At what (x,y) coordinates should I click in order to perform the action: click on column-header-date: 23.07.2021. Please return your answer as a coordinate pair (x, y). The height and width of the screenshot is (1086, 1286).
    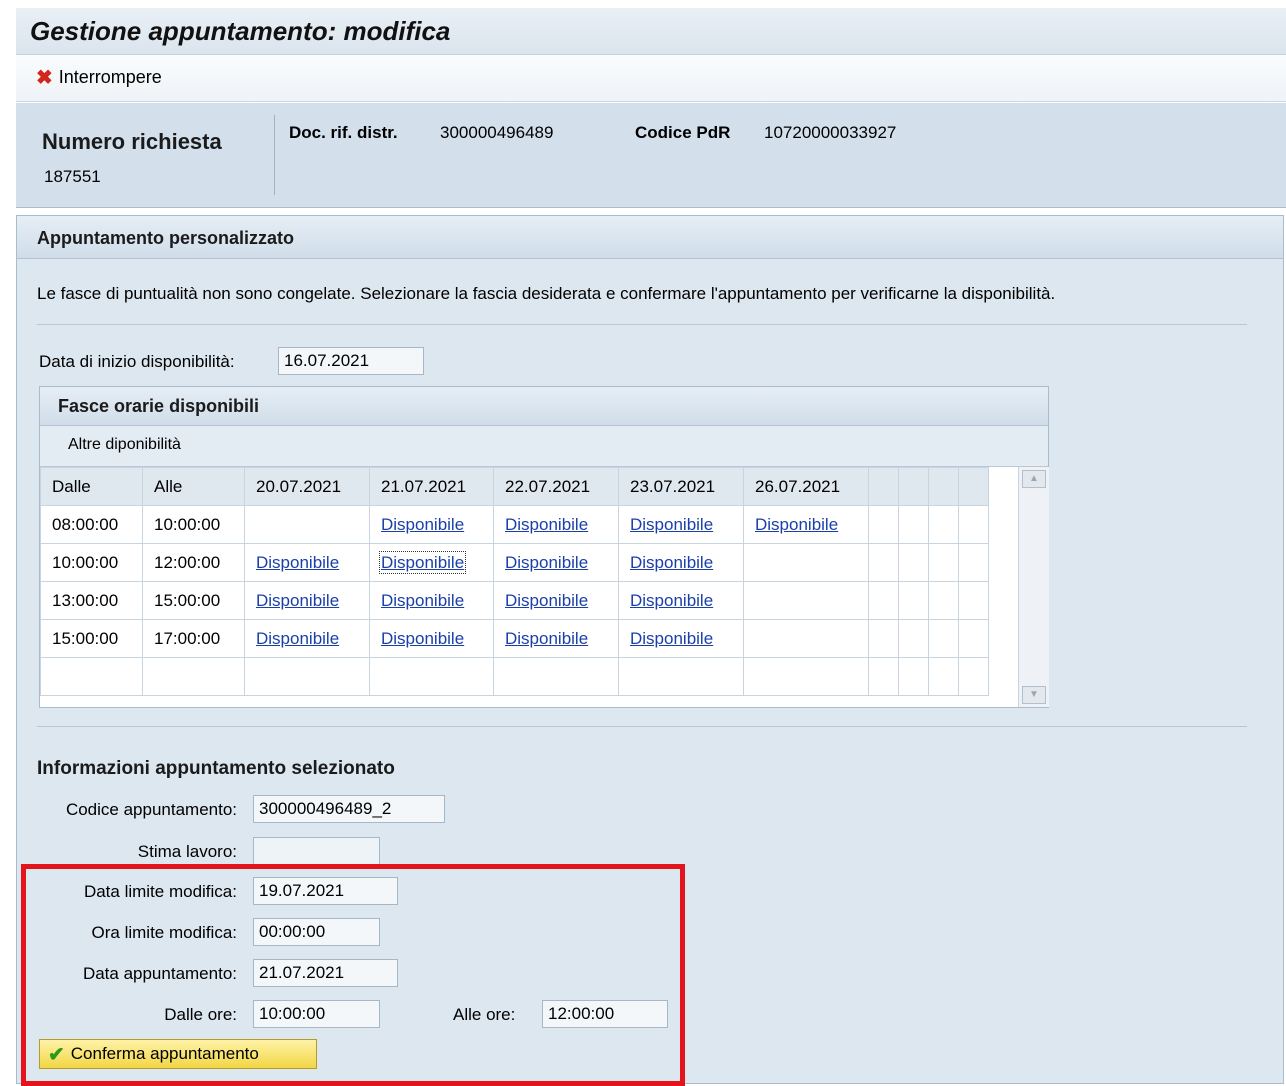
    Looking at the image, I should click on (681, 486).